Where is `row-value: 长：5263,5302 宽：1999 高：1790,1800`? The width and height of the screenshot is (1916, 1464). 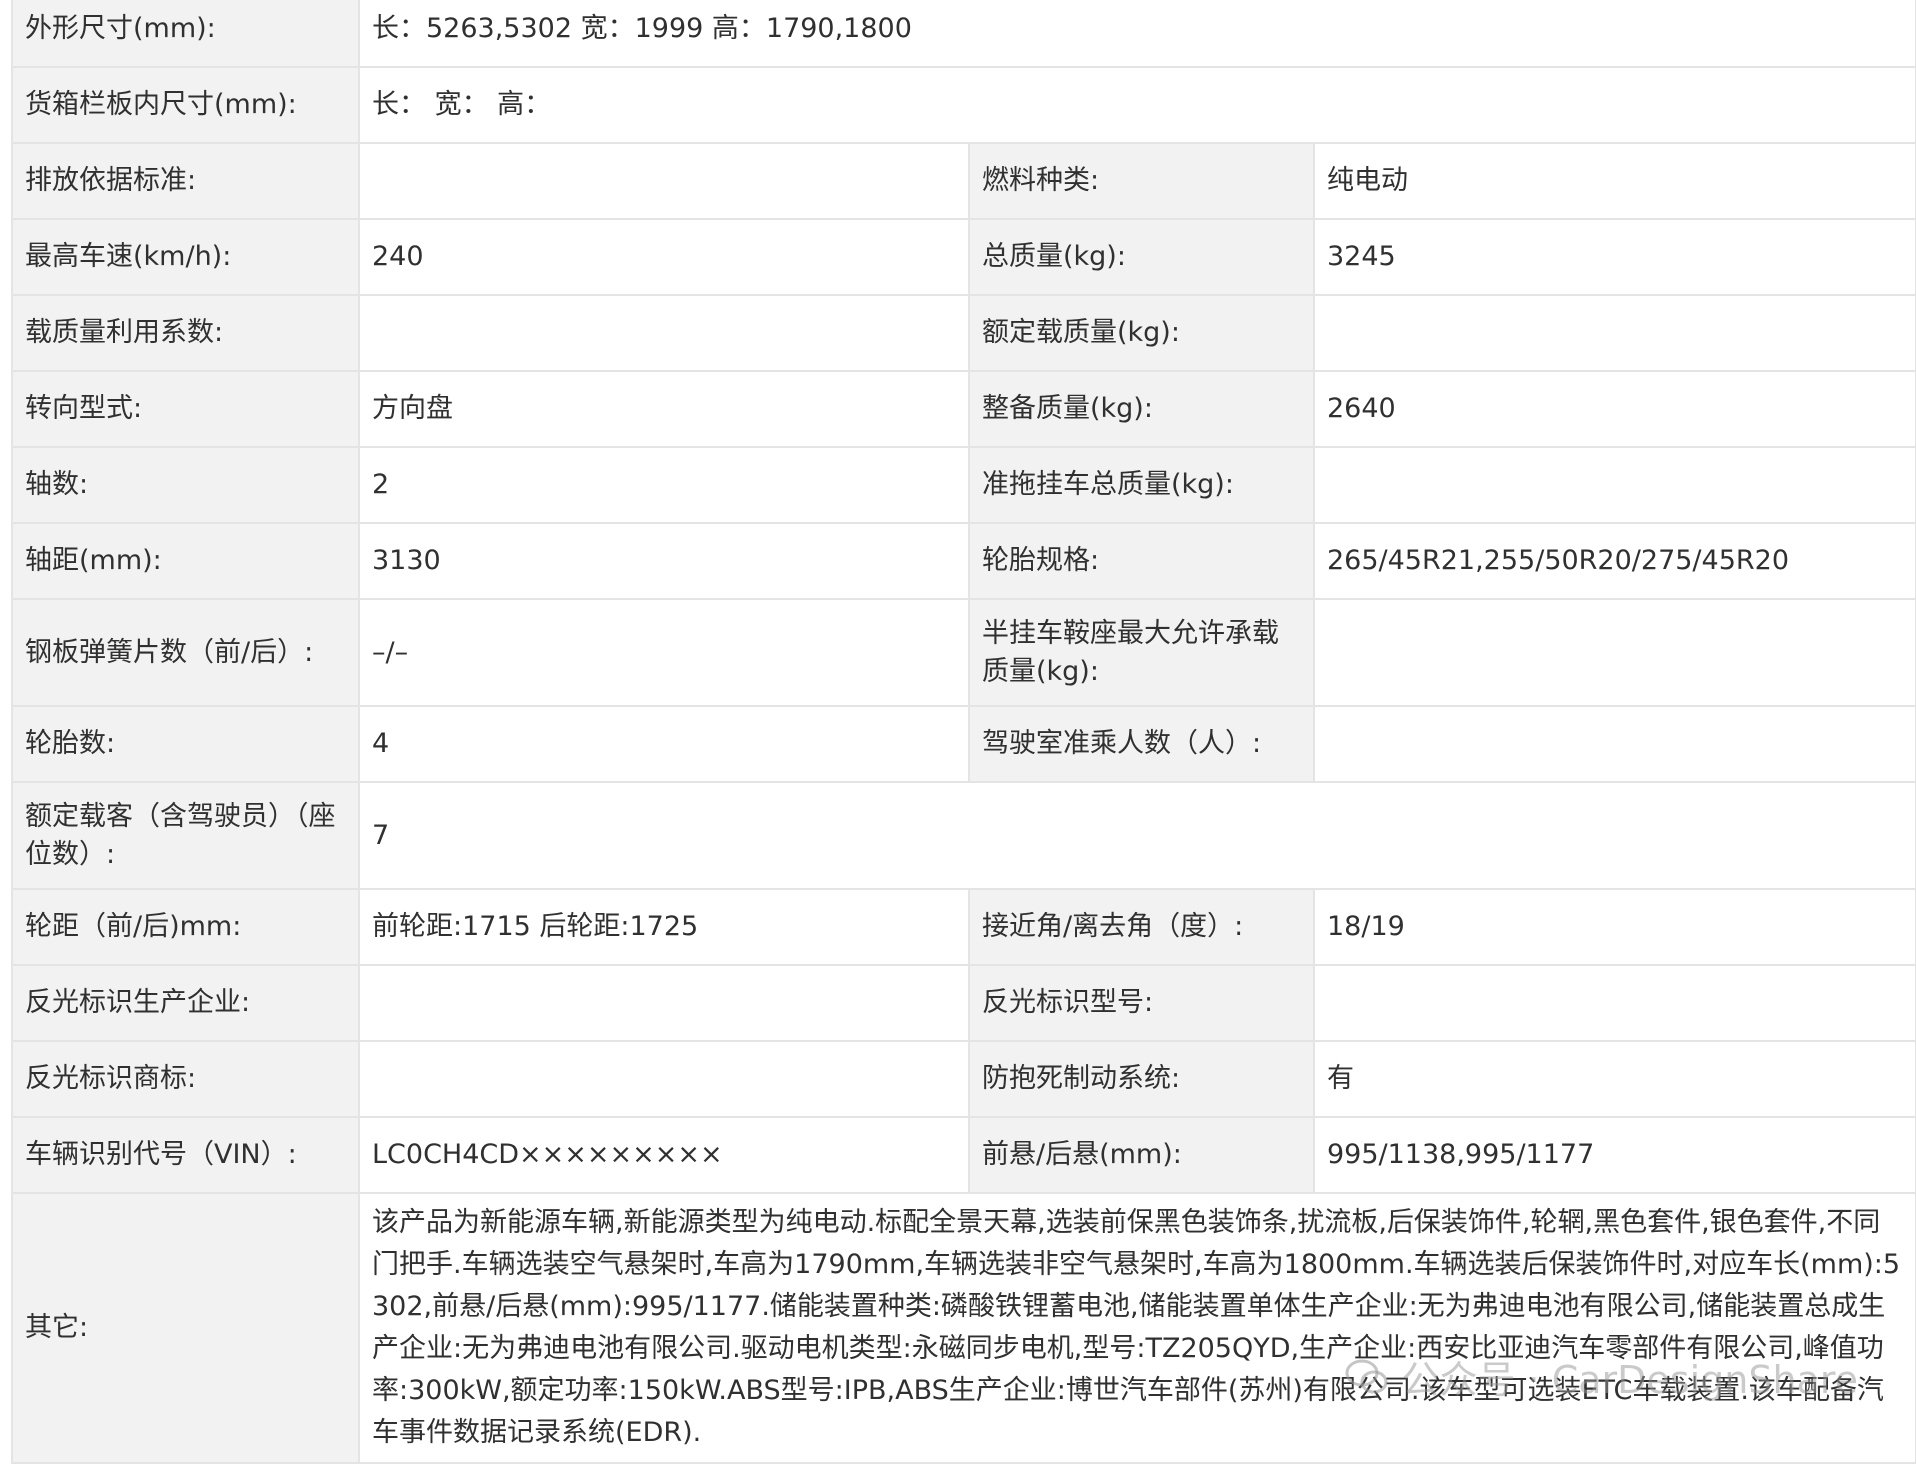 row-value: 长：5263,5302 宽：1999 高：1790,1800 is located at coordinates (1136, 34).